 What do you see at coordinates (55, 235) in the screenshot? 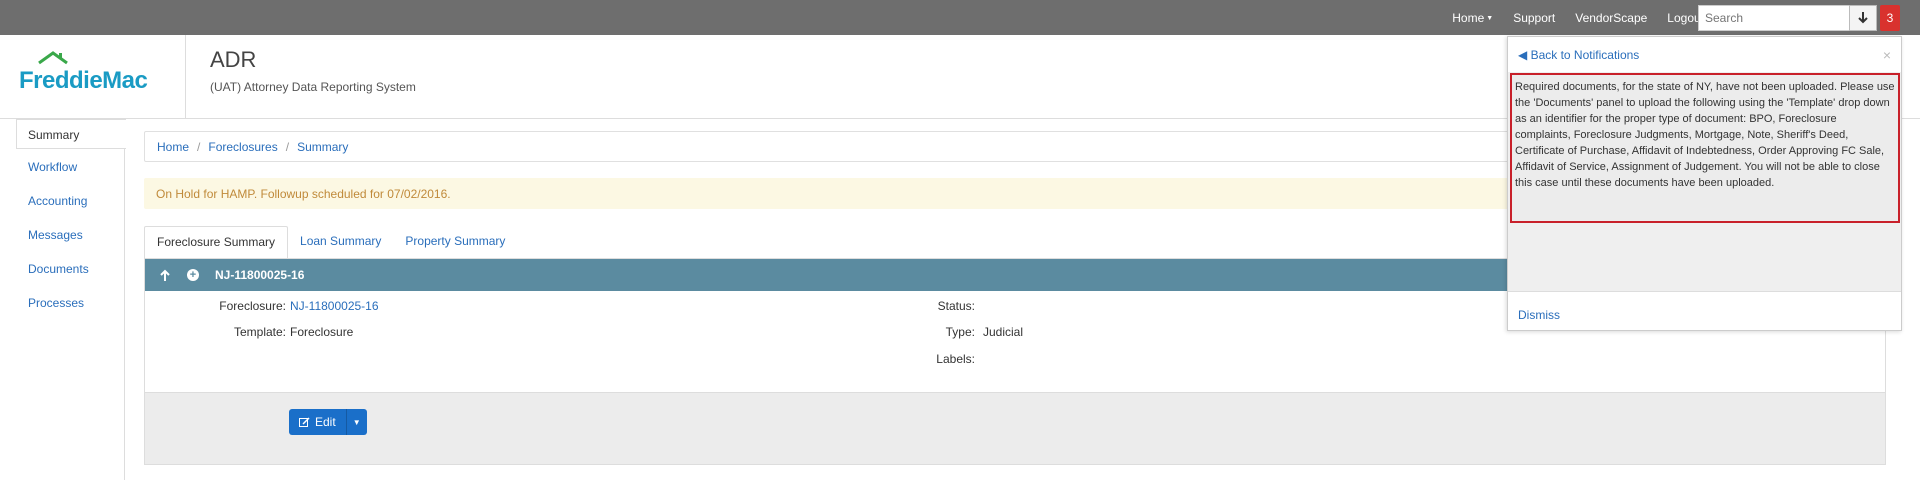
I see `sidebar-item-messages: Messages` at bounding box center [55, 235].